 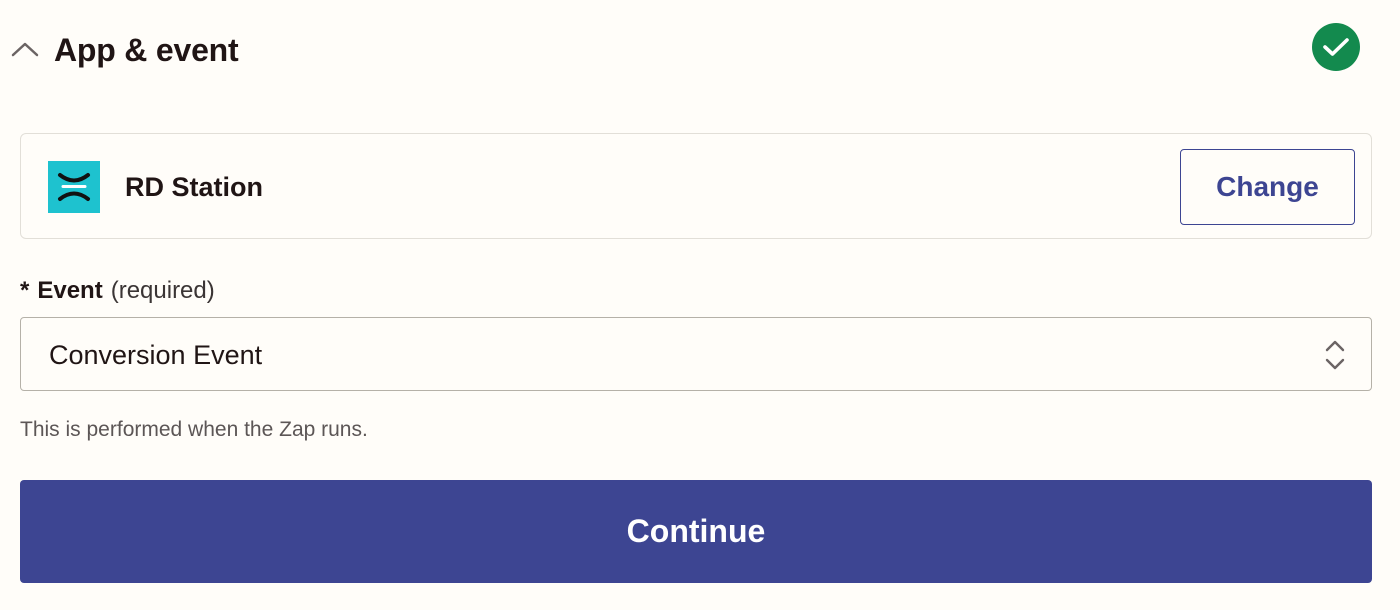 What do you see at coordinates (25, 290) in the screenshot?
I see `required-marker: *` at bounding box center [25, 290].